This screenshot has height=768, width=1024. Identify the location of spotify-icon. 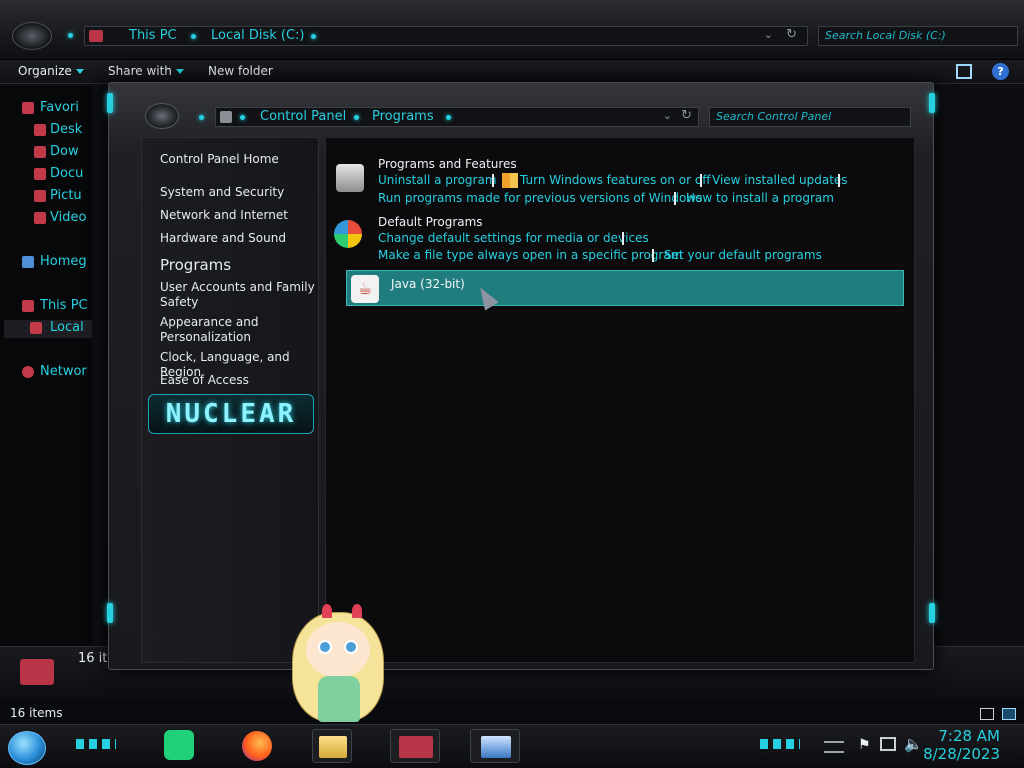
(179, 745).